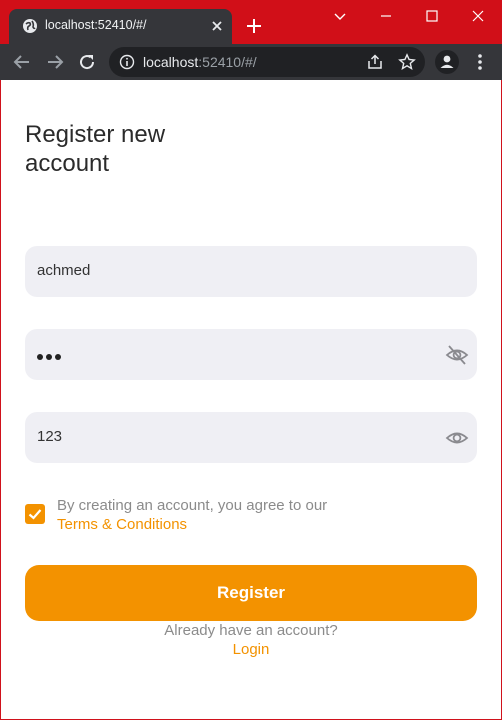 This screenshot has height=720, width=502. I want to click on confirm-password-input: 123, so click(251, 437).